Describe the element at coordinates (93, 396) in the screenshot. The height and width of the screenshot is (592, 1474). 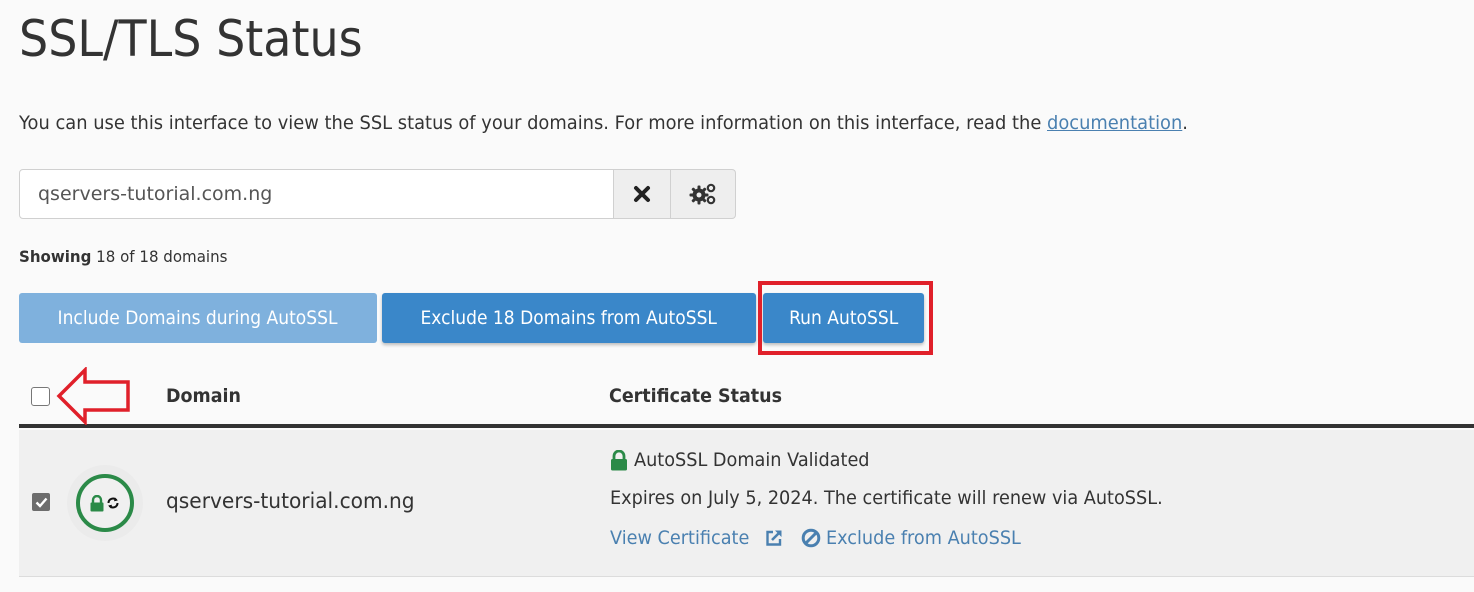
I see `annotation-arrow-icon` at that location.